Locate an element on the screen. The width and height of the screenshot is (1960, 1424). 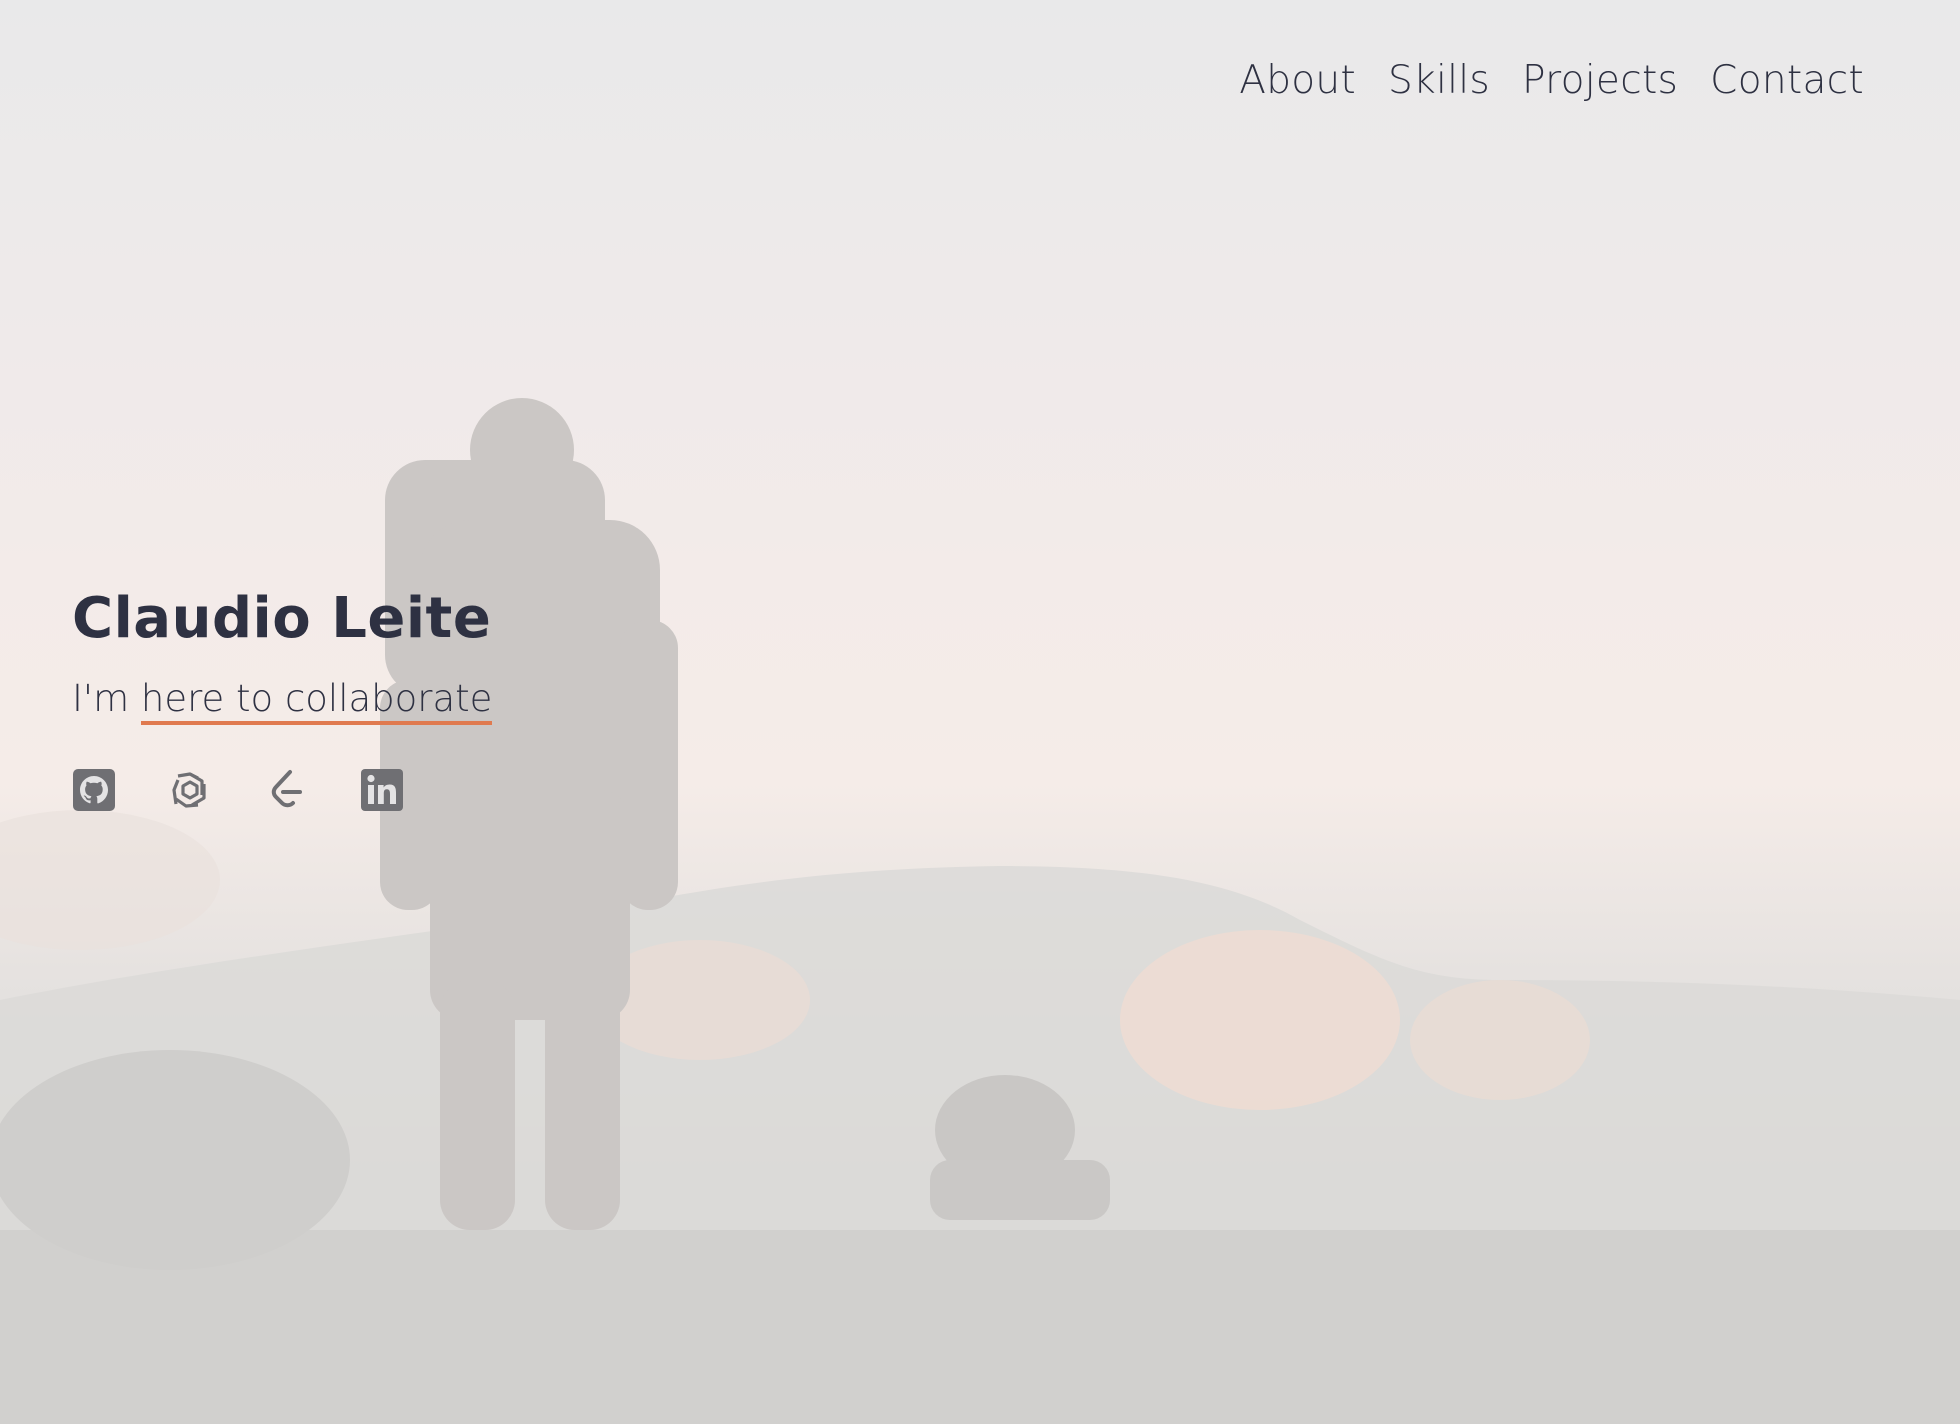
openai-icon is located at coordinates (189, 790).